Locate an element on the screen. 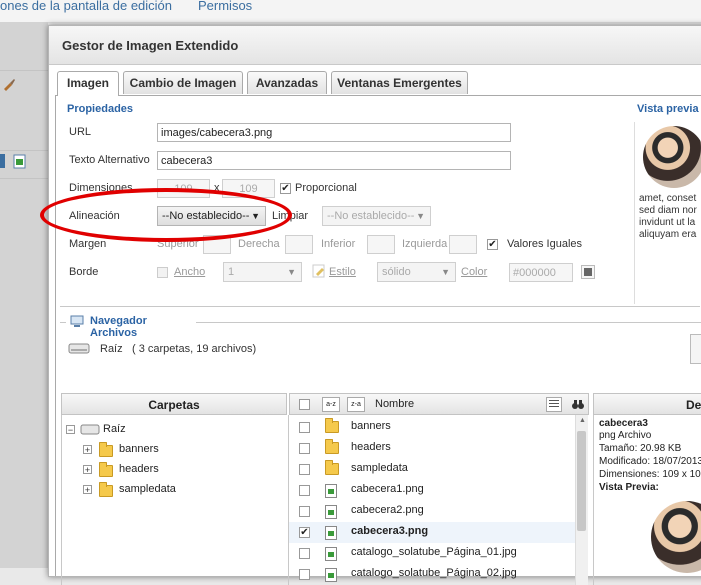  background-menu-item-permissions: Permisos is located at coordinates (225, 6).